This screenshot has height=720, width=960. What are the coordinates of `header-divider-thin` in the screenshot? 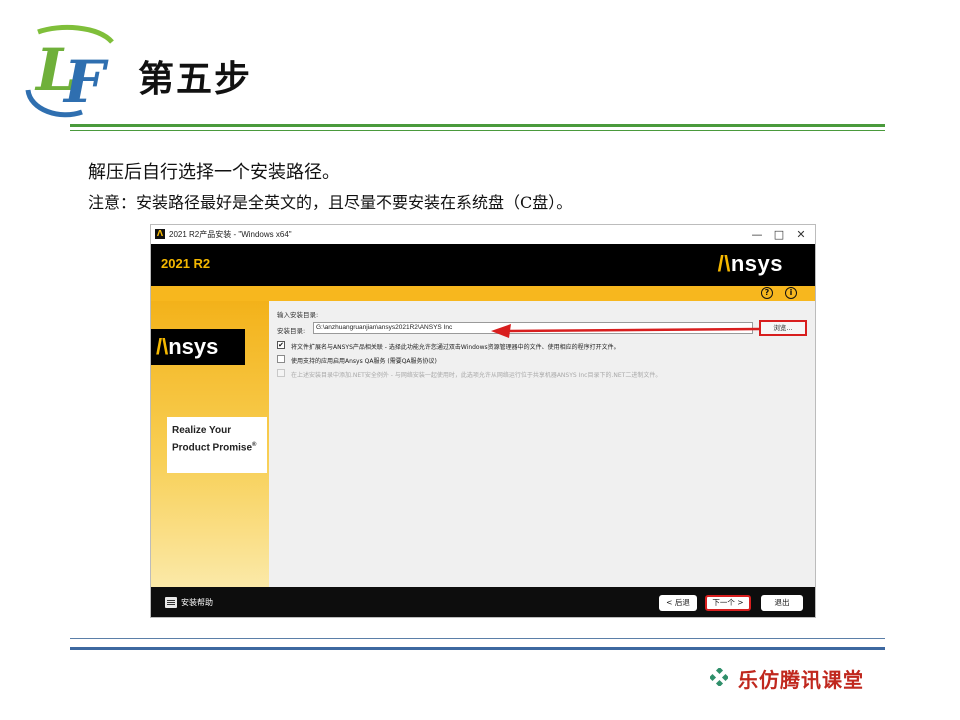 It's located at (477, 130).